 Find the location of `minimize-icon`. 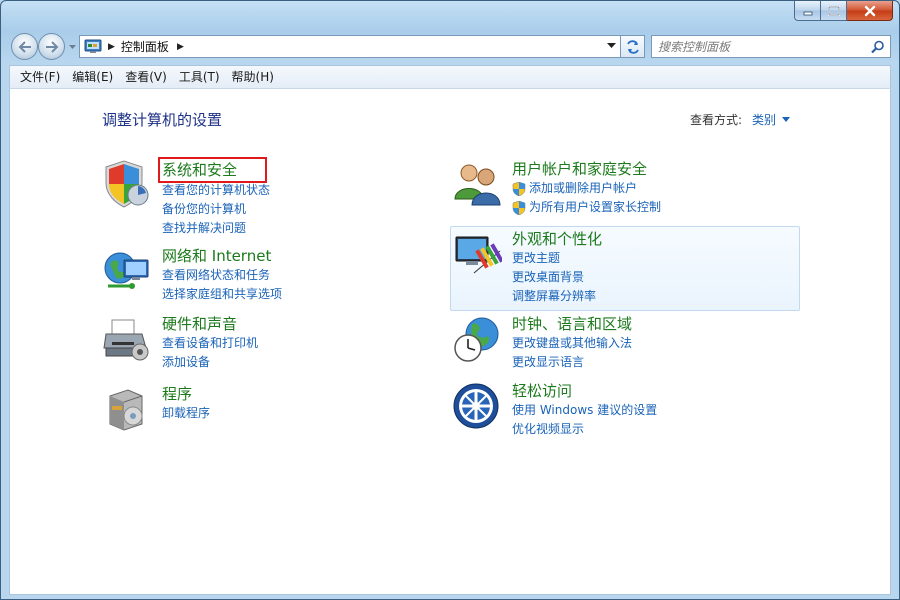

minimize-icon is located at coordinates (807, 13).